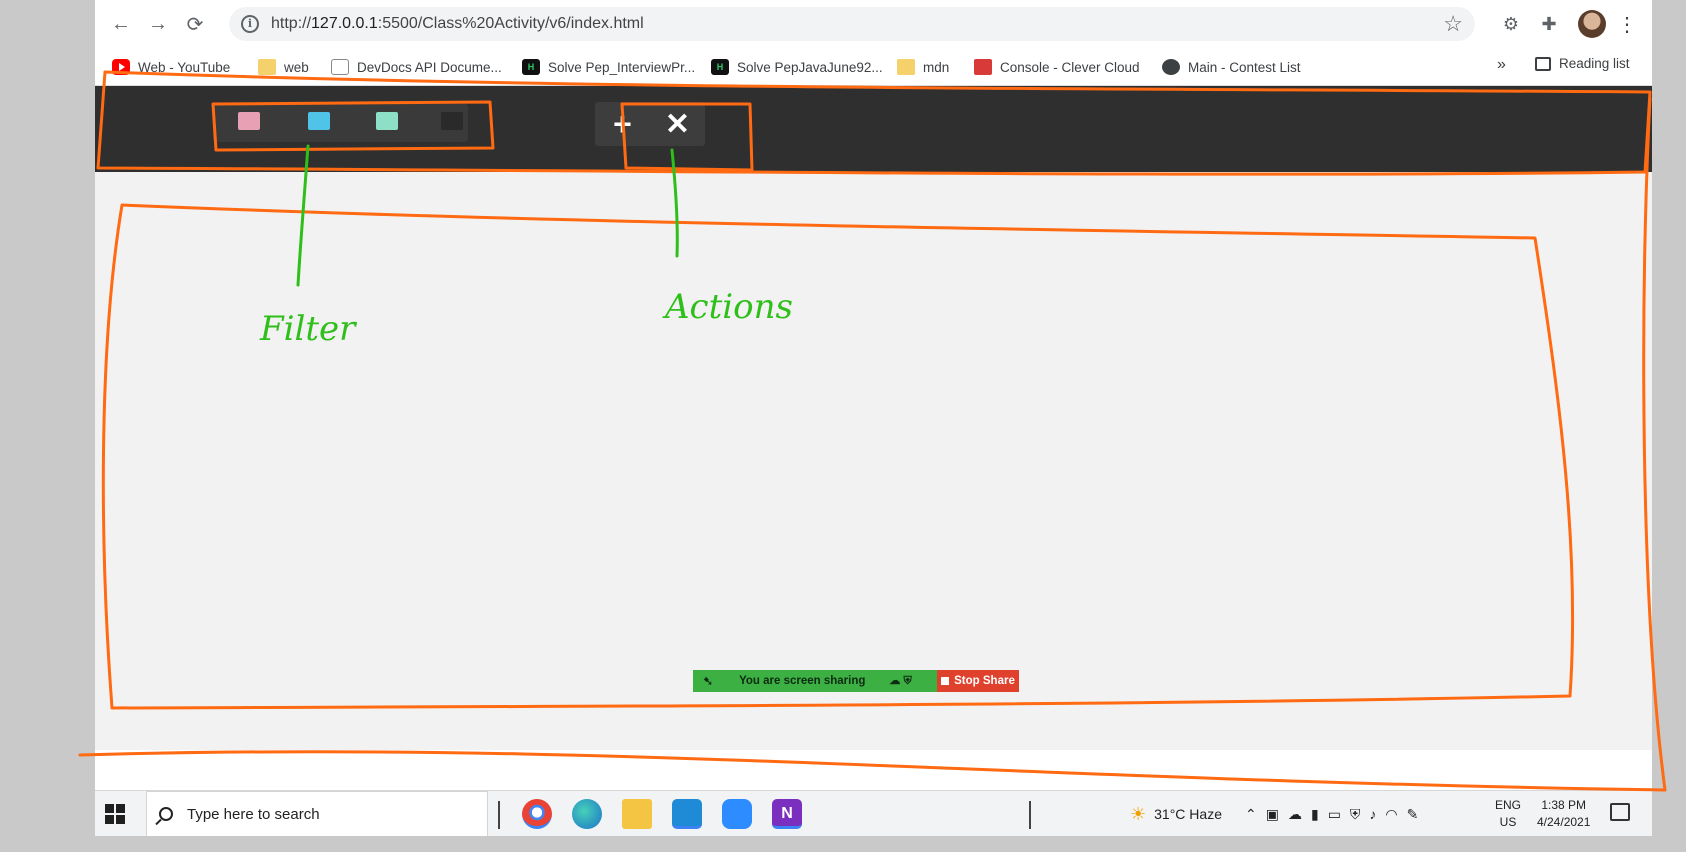  Describe the element at coordinates (387, 121) in the screenshot. I see `filter-swatch-green` at that location.